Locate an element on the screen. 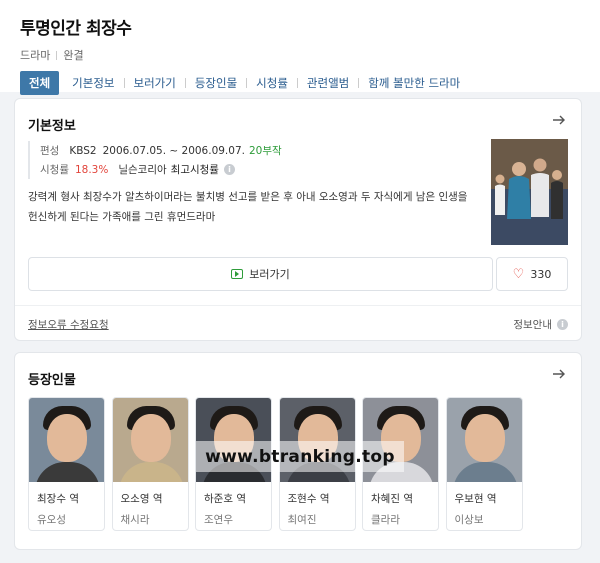 The image size is (600, 563). tab-albums: 관련앨범 is located at coordinates (328, 83).